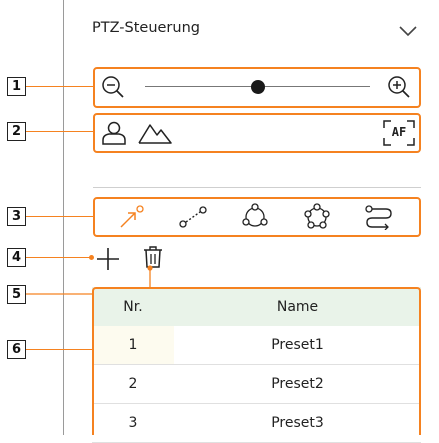  Describe the element at coordinates (146, 28) in the screenshot. I see `panel-title: PTZ-Steuerung` at that location.